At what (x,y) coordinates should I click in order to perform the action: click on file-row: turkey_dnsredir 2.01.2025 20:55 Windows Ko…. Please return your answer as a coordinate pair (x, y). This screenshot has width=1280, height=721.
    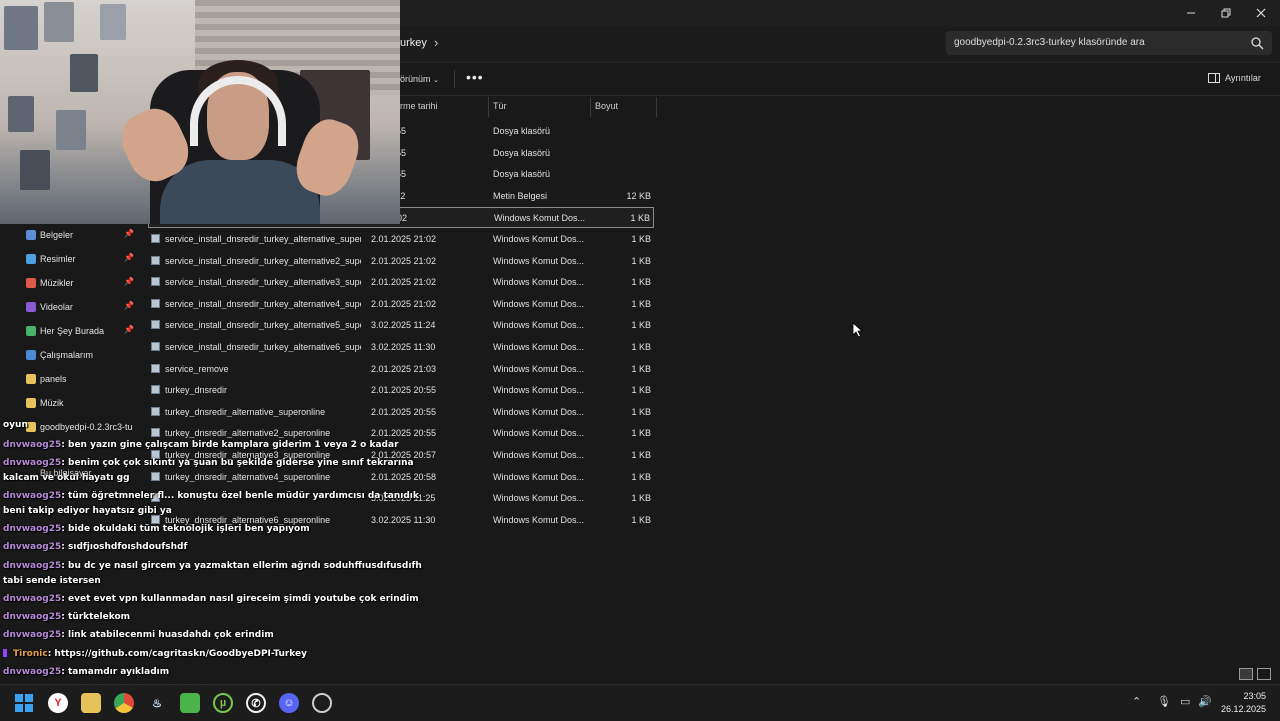
    Looking at the image, I should click on (401, 390).